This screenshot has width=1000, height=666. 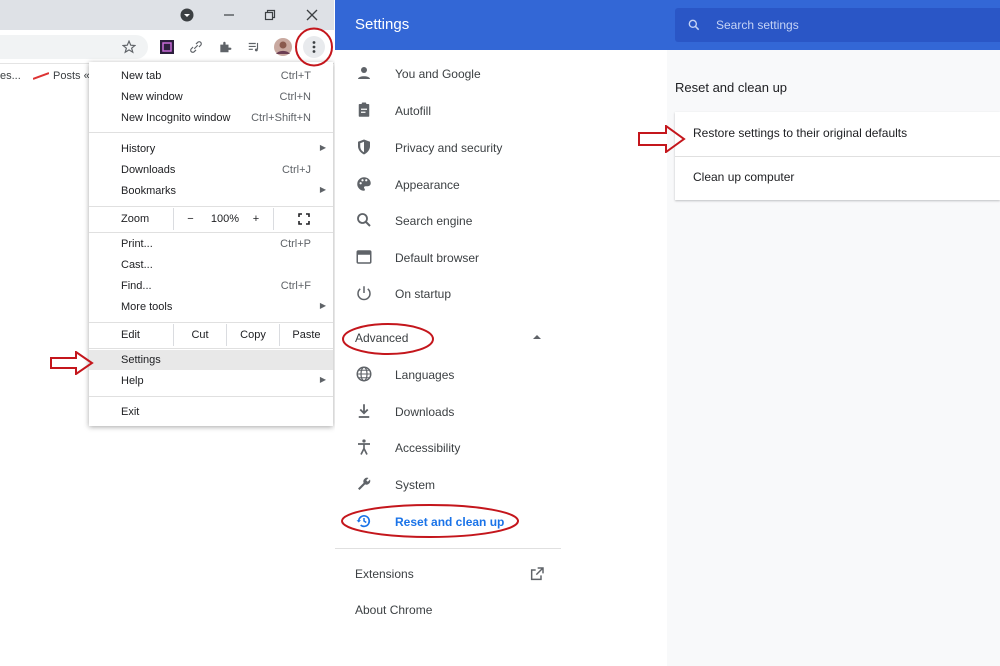 What do you see at coordinates (364, 293) in the screenshot?
I see `power-icon` at bounding box center [364, 293].